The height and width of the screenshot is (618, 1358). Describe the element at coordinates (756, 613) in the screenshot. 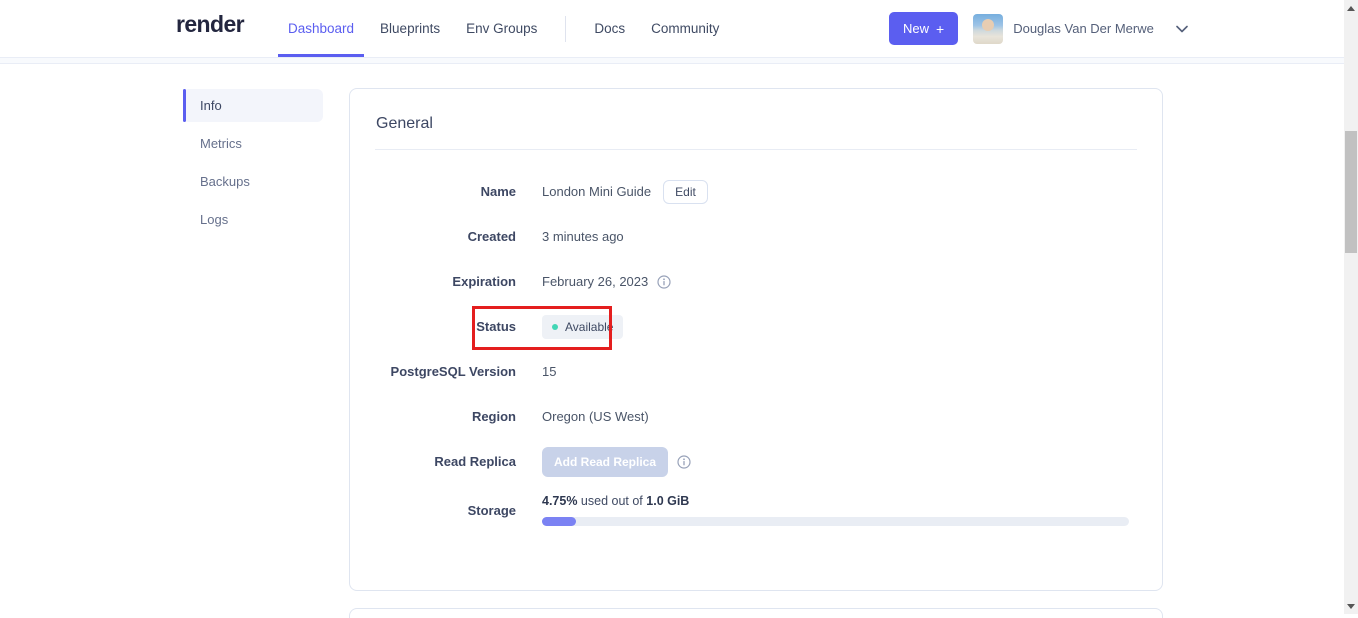

I see `next-card-top-edge` at that location.